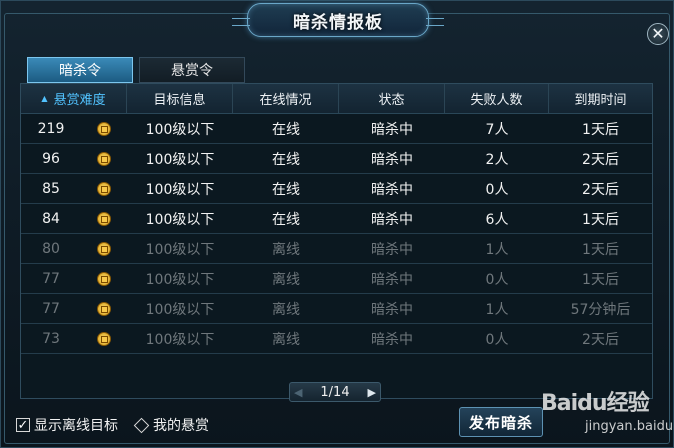 This screenshot has width=674, height=448. I want to click on show-offline-label: 显示离线目标, so click(76, 426).